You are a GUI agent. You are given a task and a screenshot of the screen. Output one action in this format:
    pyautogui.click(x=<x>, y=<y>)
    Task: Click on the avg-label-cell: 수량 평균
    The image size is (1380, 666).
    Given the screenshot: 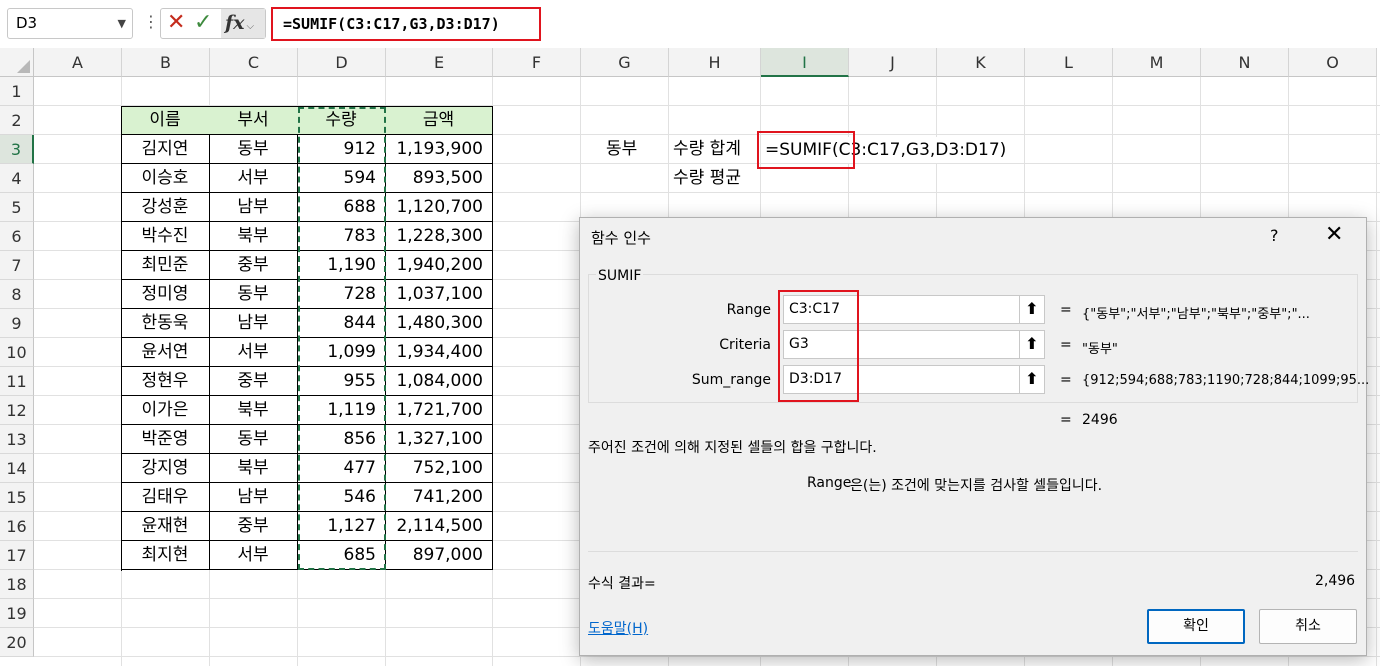 What is the action you would take?
    pyautogui.click(x=707, y=178)
    